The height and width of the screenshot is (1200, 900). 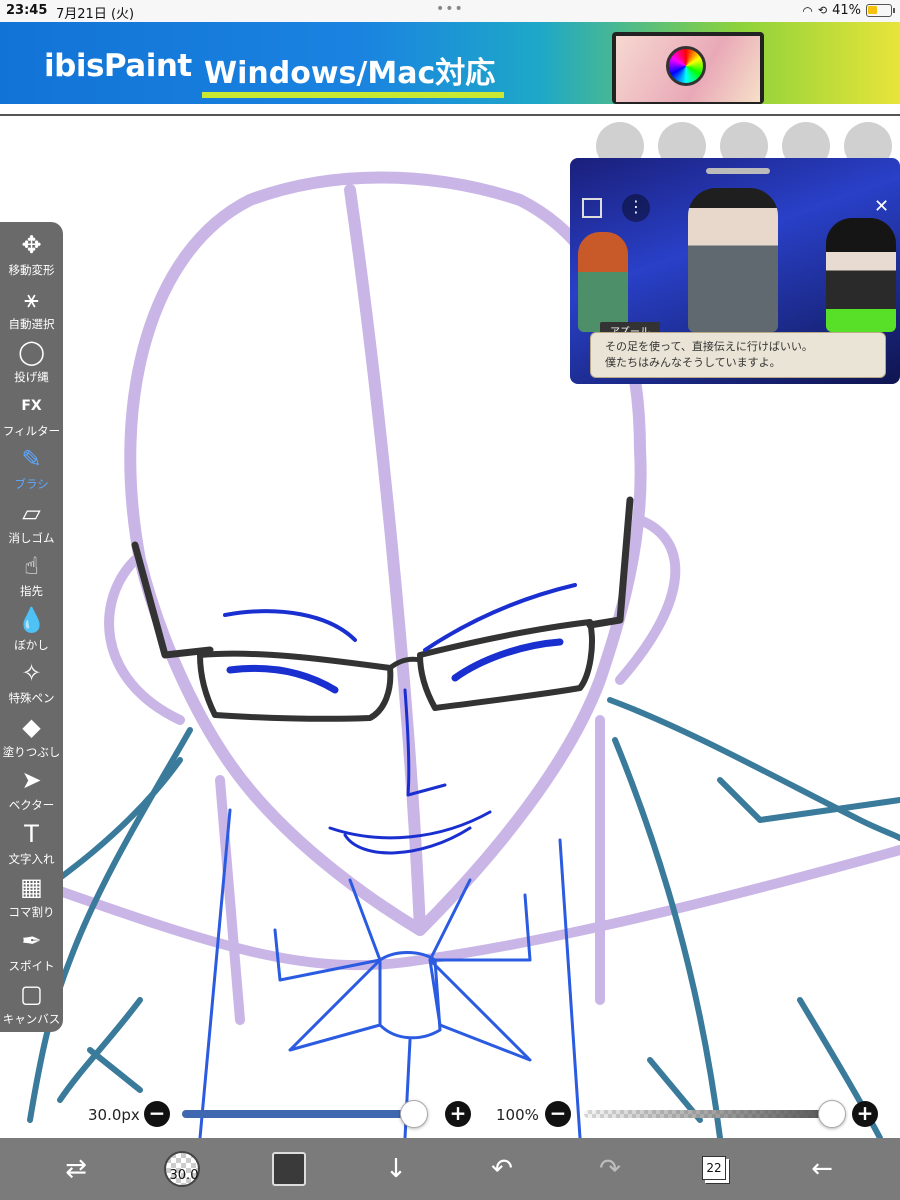 What do you see at coordinates (636, 208) in the screenshot?
I see `more-icon: ⋮` at bounding box center [636, 208].